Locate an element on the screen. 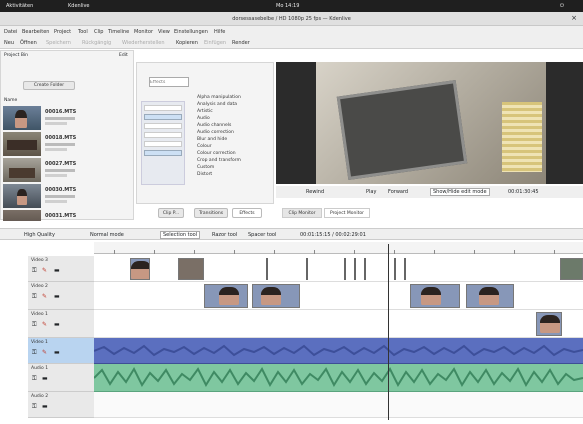 The height and width of the screenshot is (424, 583). effect-category: Colour correction is located at coordinates (216, 153).